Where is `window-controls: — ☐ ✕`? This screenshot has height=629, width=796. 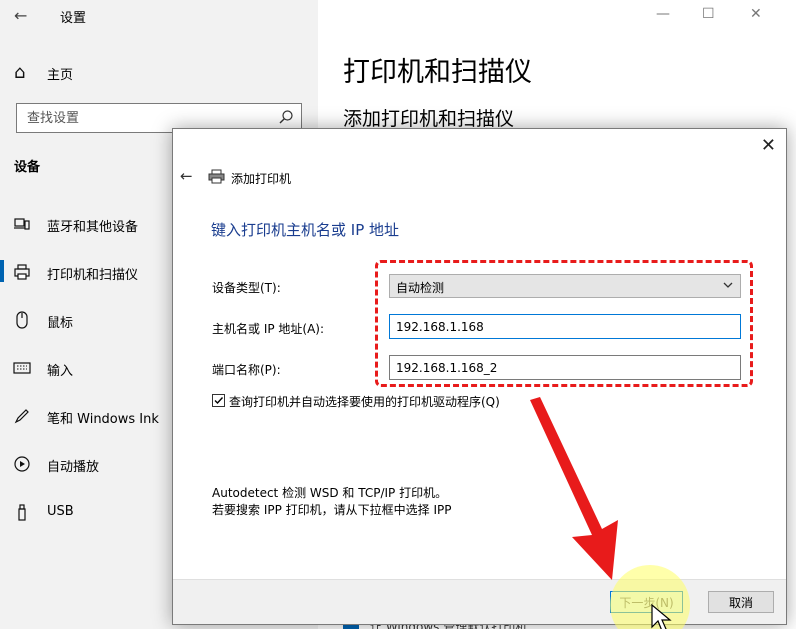
window-controls: — ☐ ✕ is located at coordinates (721, 16).